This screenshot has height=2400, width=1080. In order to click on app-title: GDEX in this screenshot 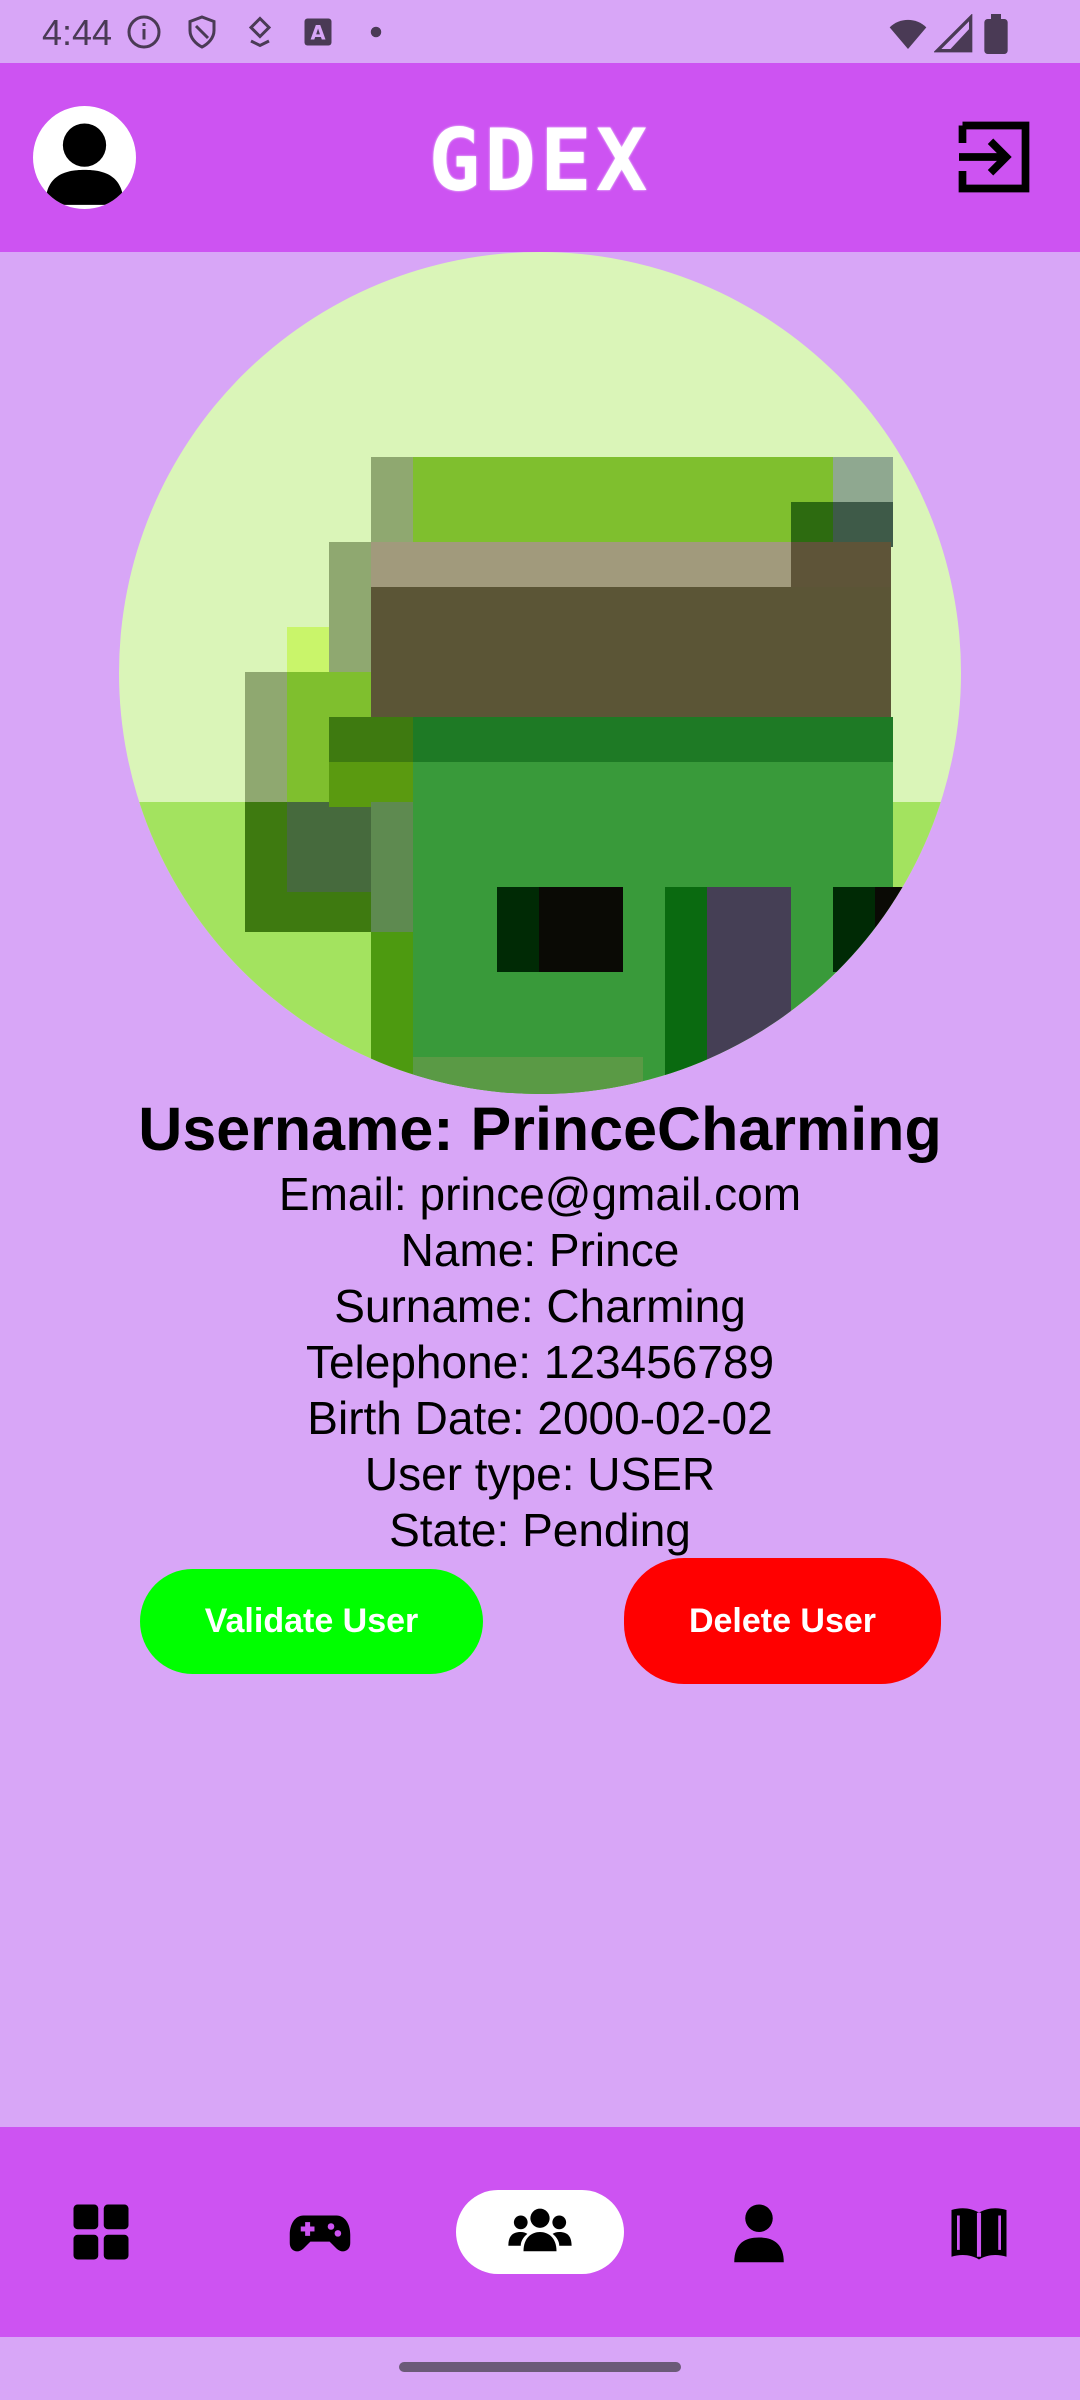, I will do `click(540, 161)`.